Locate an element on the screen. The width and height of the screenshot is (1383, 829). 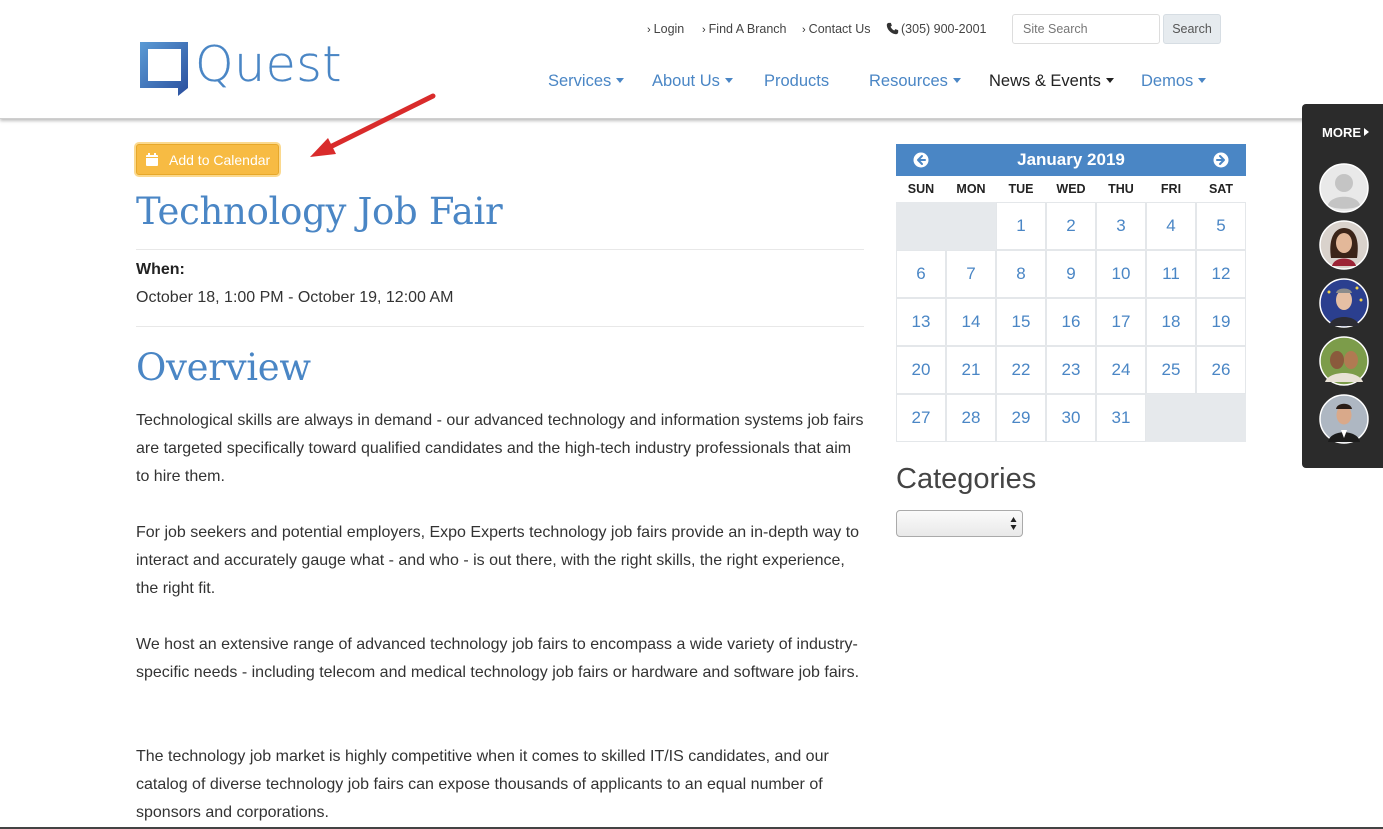
calendar-month-label: January 2019 is located at coordinates (1071, 159).